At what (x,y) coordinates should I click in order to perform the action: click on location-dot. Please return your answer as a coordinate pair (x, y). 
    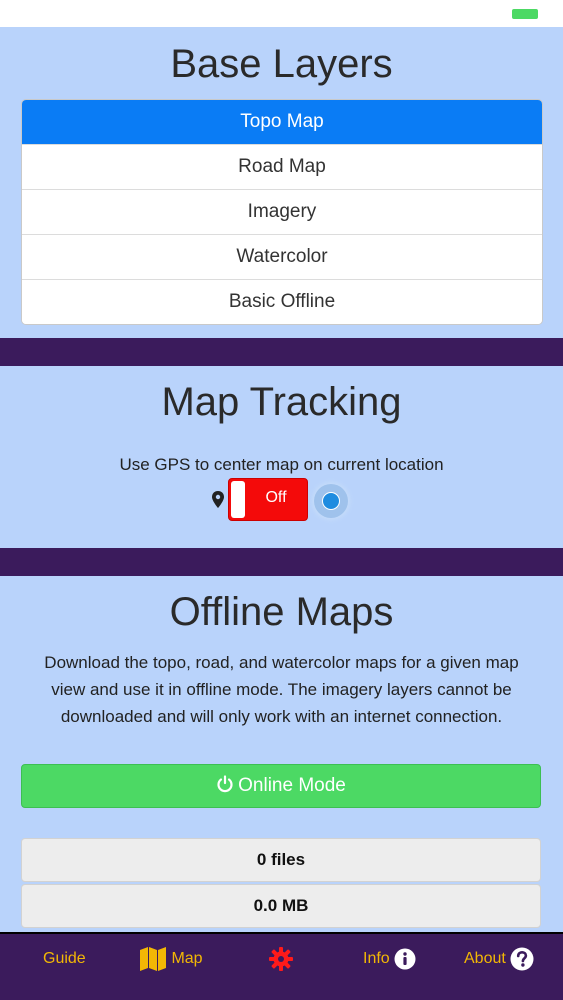
    Looking at the image, I should click on (331, 501).